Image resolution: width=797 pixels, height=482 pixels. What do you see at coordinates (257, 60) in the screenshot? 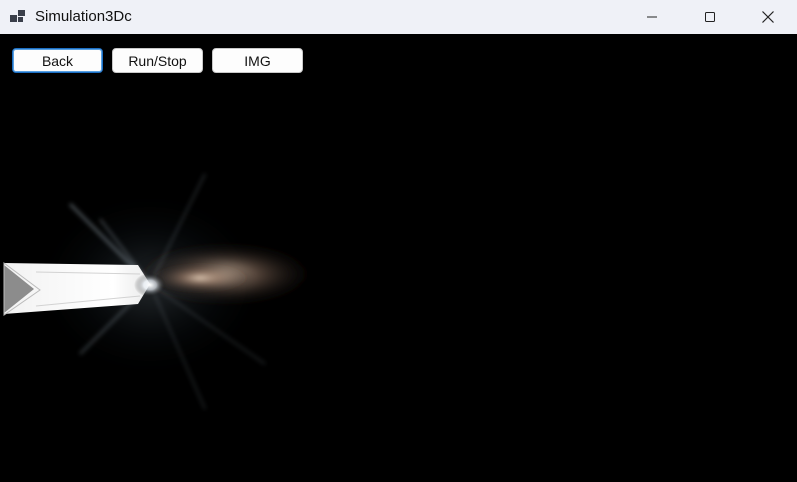
I see `img-button: IMG` at bounding box center [257, 60].